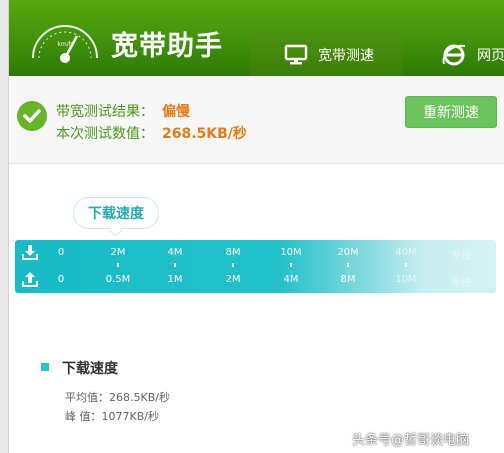 The image size is (504, 453). I want to click on upload-tick-label: 0.5M, so click(118, 279).